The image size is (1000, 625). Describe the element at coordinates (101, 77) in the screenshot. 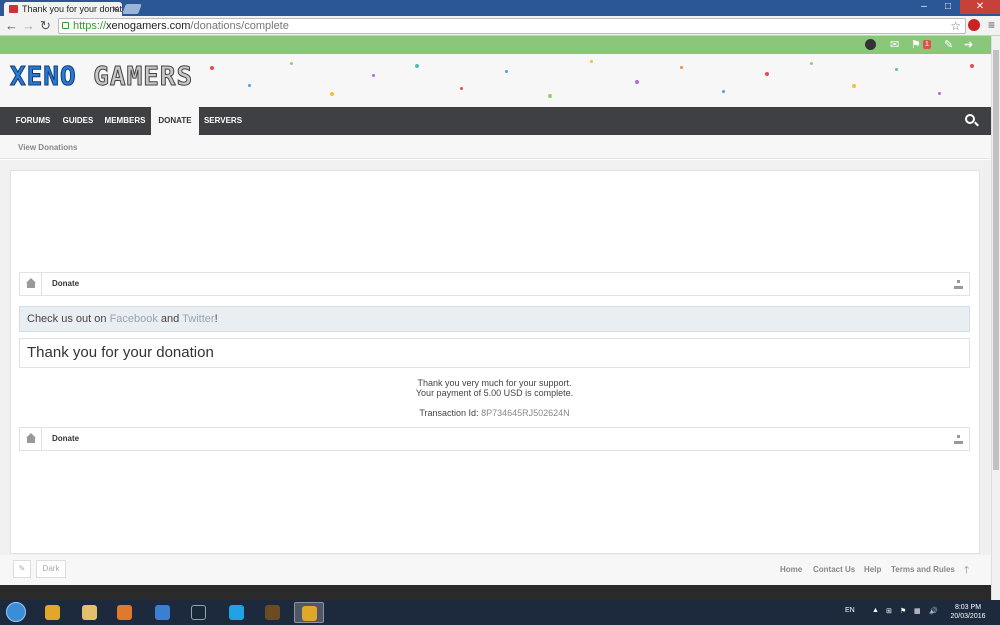

I see `site-logo: XENO GAMERS` at that location.